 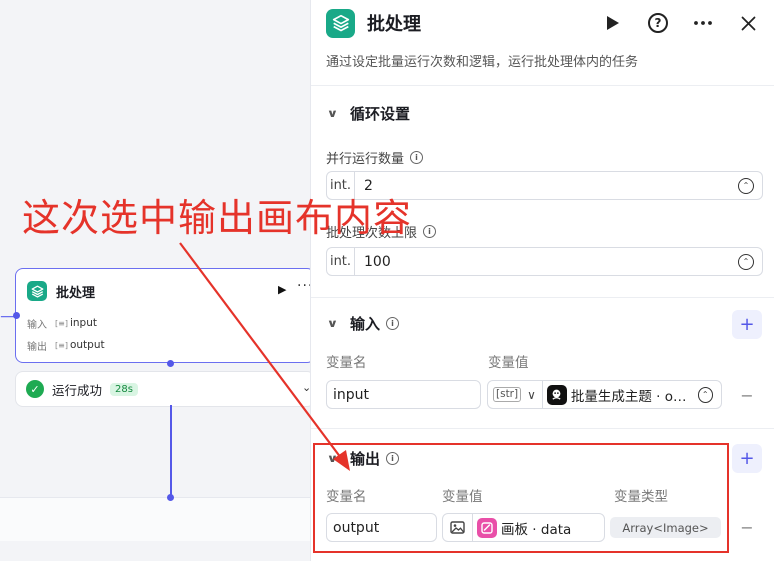 I want to click on input-var-value-field: [str] ∨ 批量生成主题 · o… ⌃, so click(x=604, y=394).